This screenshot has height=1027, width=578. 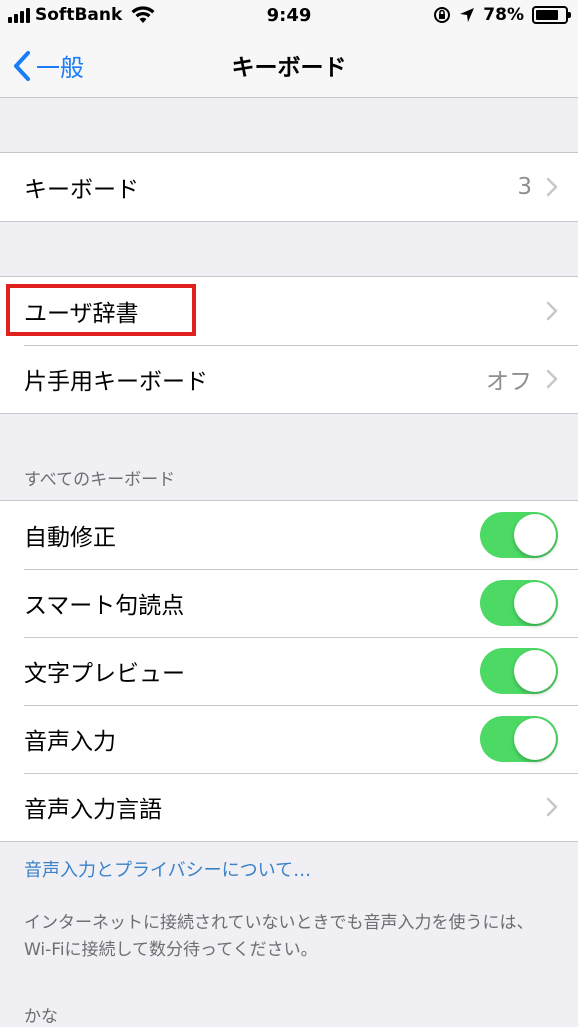 I want to click on dictation-toggle, so click(x=519, y=739).